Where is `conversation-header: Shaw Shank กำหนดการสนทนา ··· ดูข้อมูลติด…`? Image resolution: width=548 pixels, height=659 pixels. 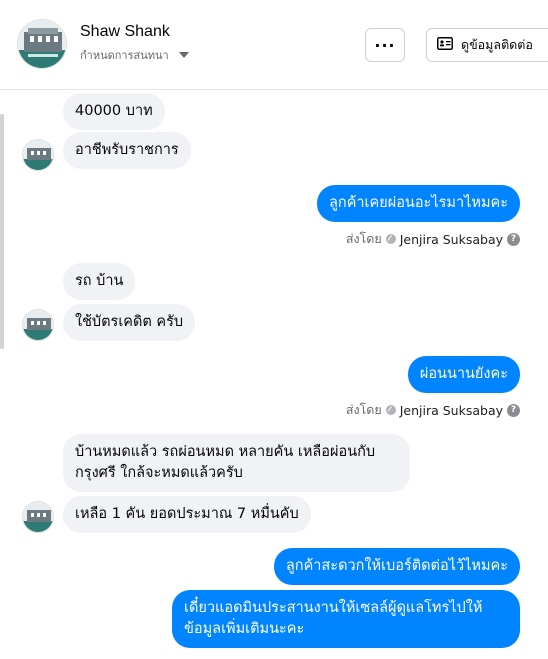 conversation-header: Shaw Shank กำหนดการสนทนา ··· ดูข้อมูลติด… is located at coordinates (274, 45).